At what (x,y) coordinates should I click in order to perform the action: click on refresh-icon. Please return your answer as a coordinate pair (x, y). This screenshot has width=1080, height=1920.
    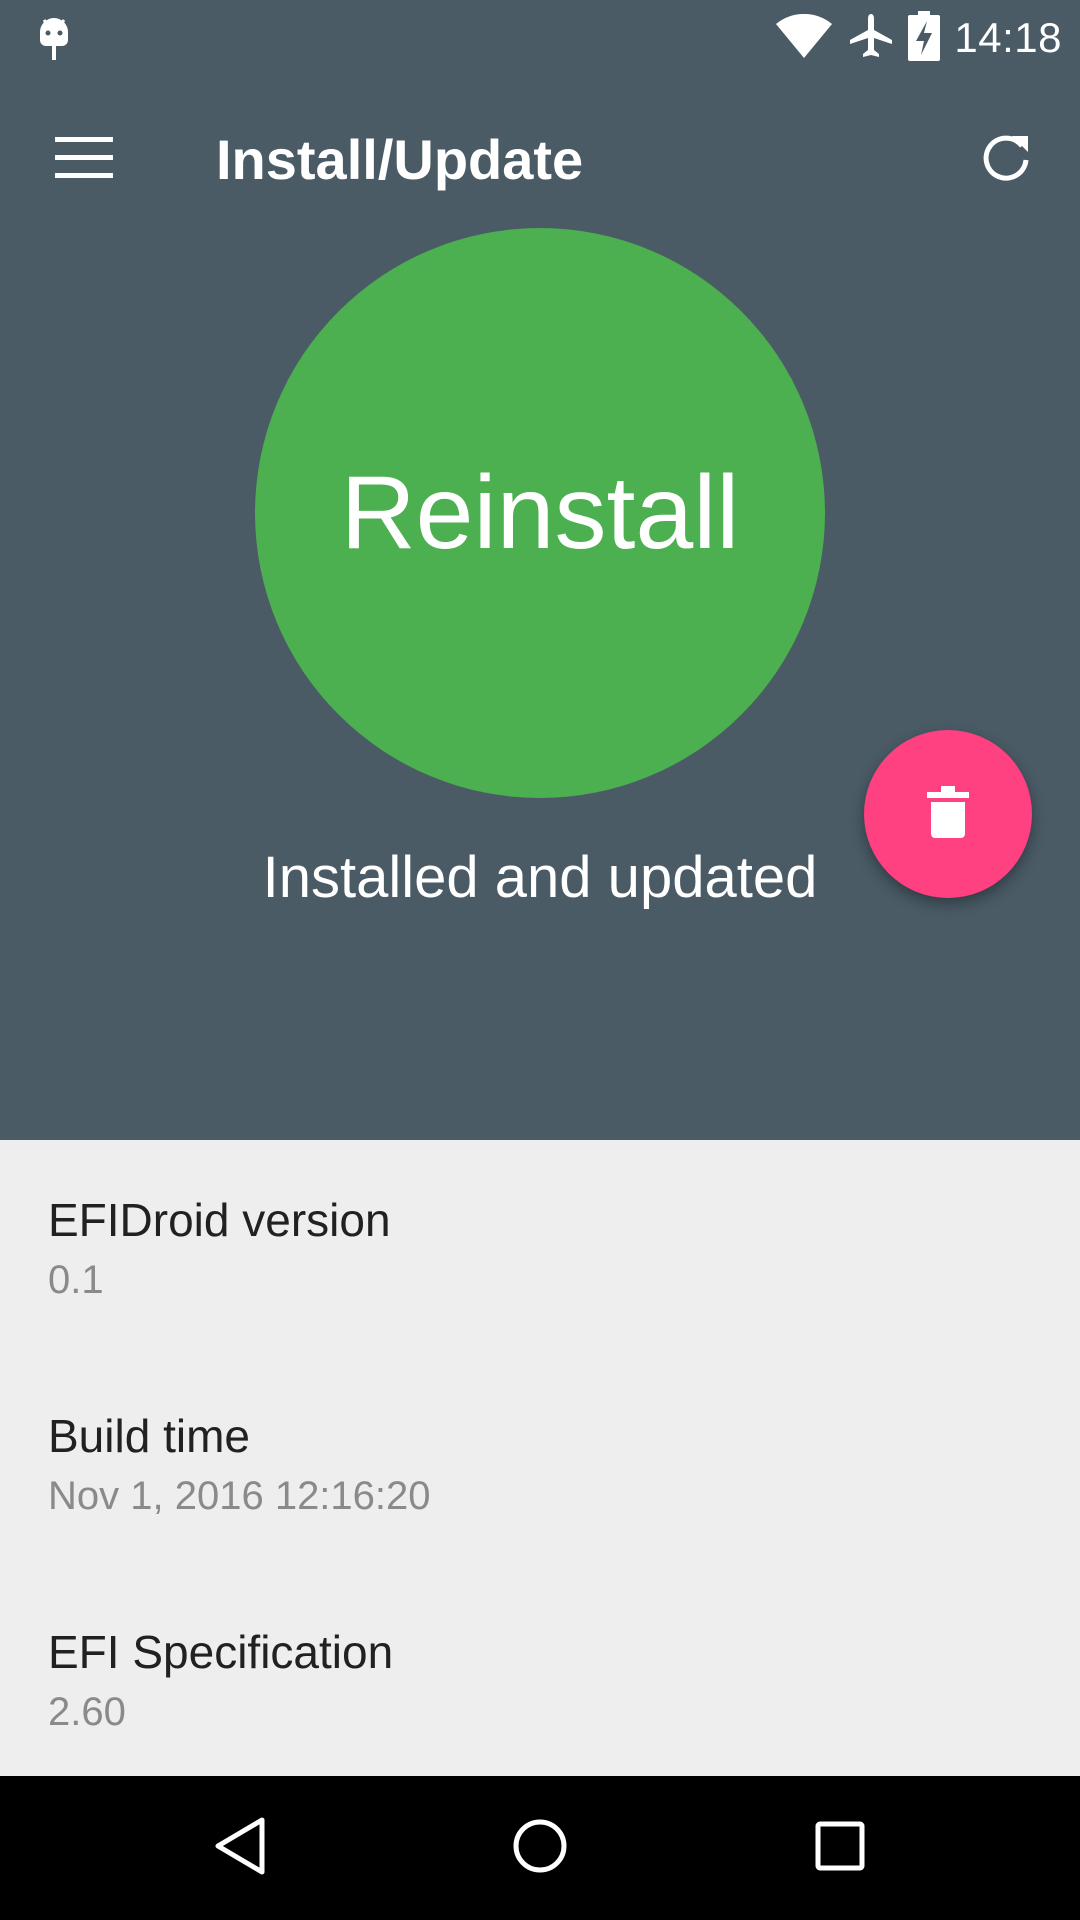
    Looking at the image, I should click on (1006, 160).